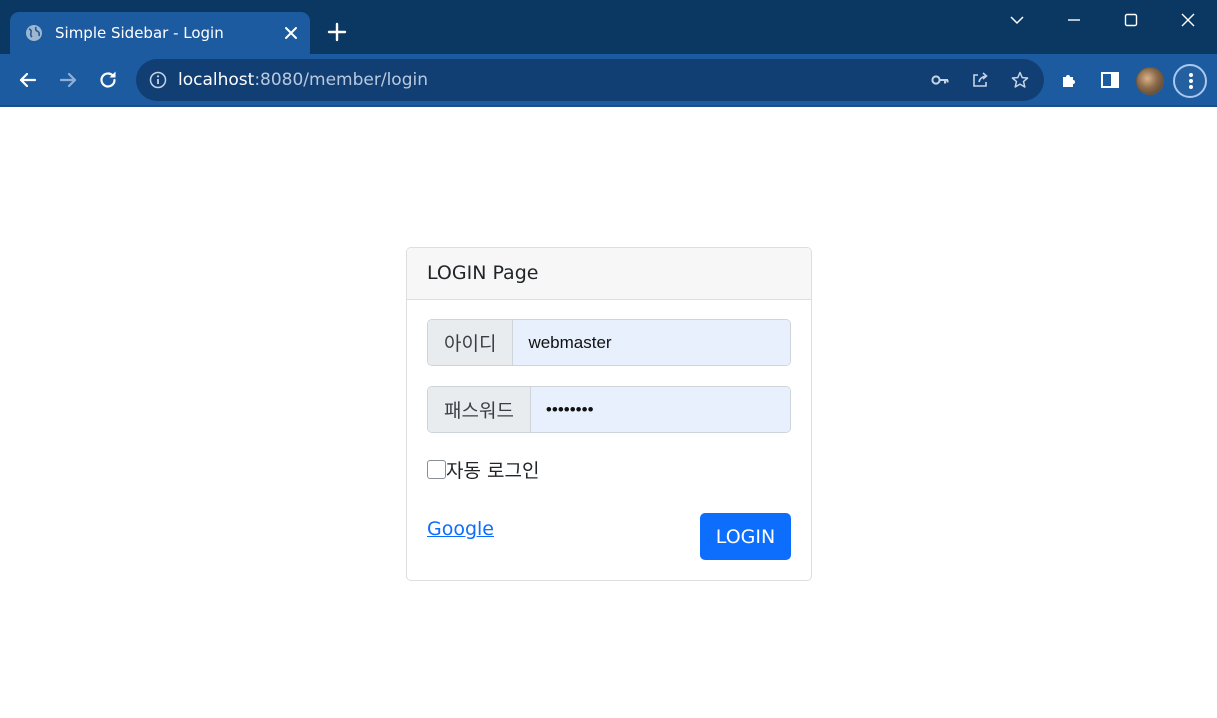  Describe the element at coordinates (460, 529) in the screenshot. I see `google-link: Google` at that location.